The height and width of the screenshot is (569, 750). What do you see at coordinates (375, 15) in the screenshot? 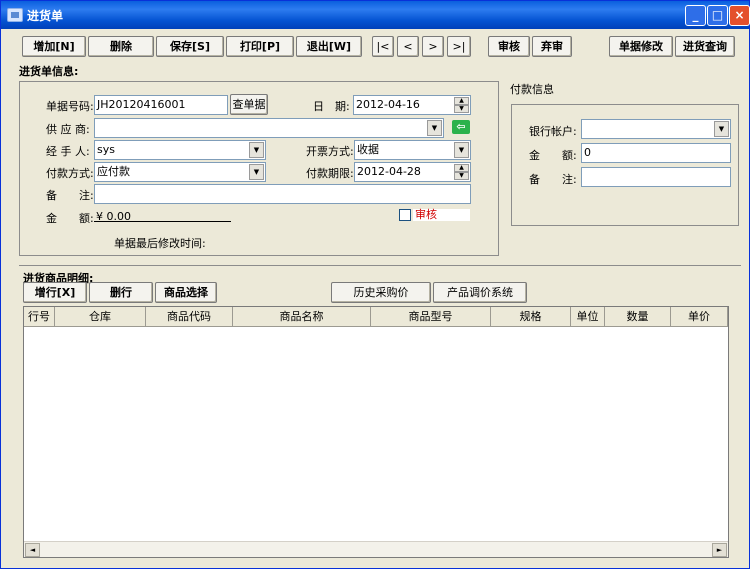
I see `title-bar: 进货单 _ □ ×` at bounding box center [375, 15].